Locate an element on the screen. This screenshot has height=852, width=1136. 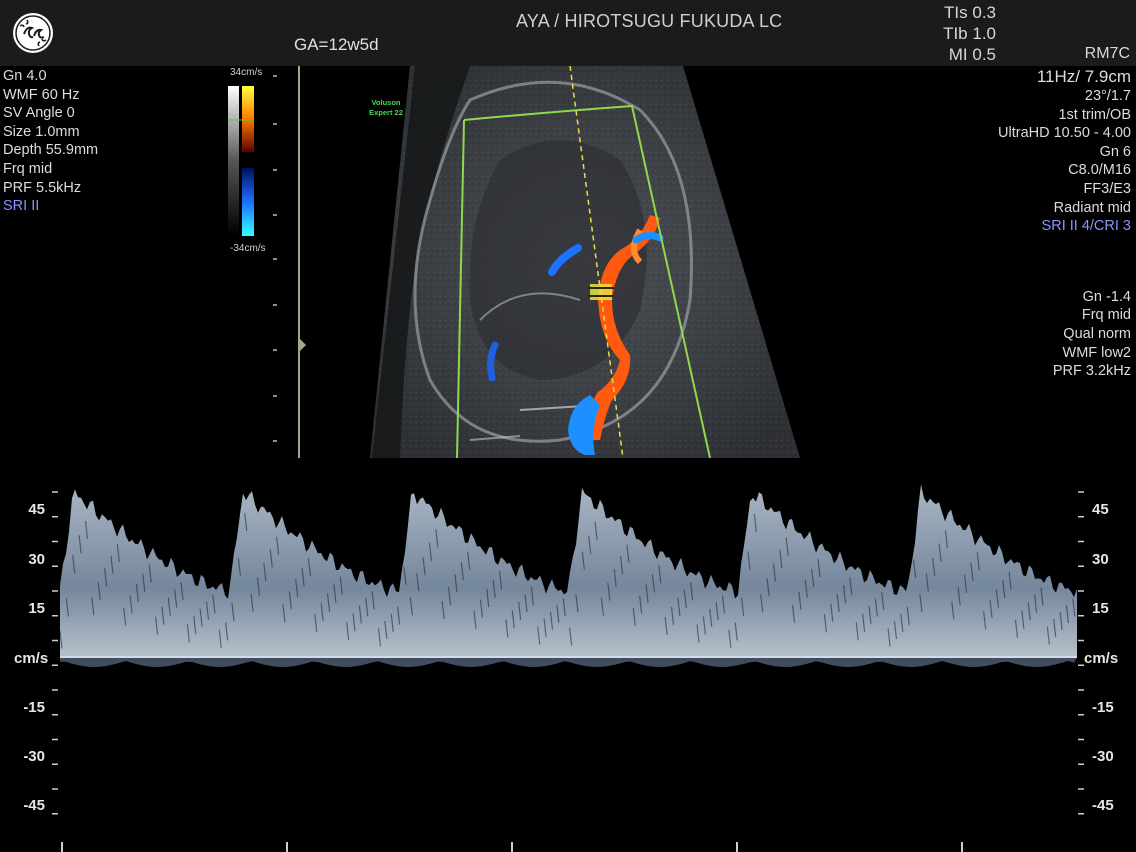
gray-map-bar is located at coordinates (233, 161).